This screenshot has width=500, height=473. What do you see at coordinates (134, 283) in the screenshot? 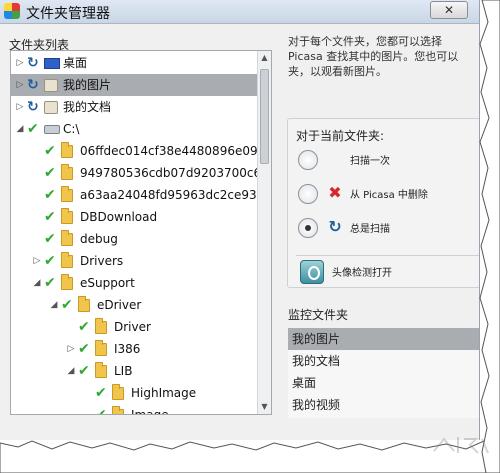
I see `tree-row: ◢ ✔ eSupport` at bounding box center [134, 283].